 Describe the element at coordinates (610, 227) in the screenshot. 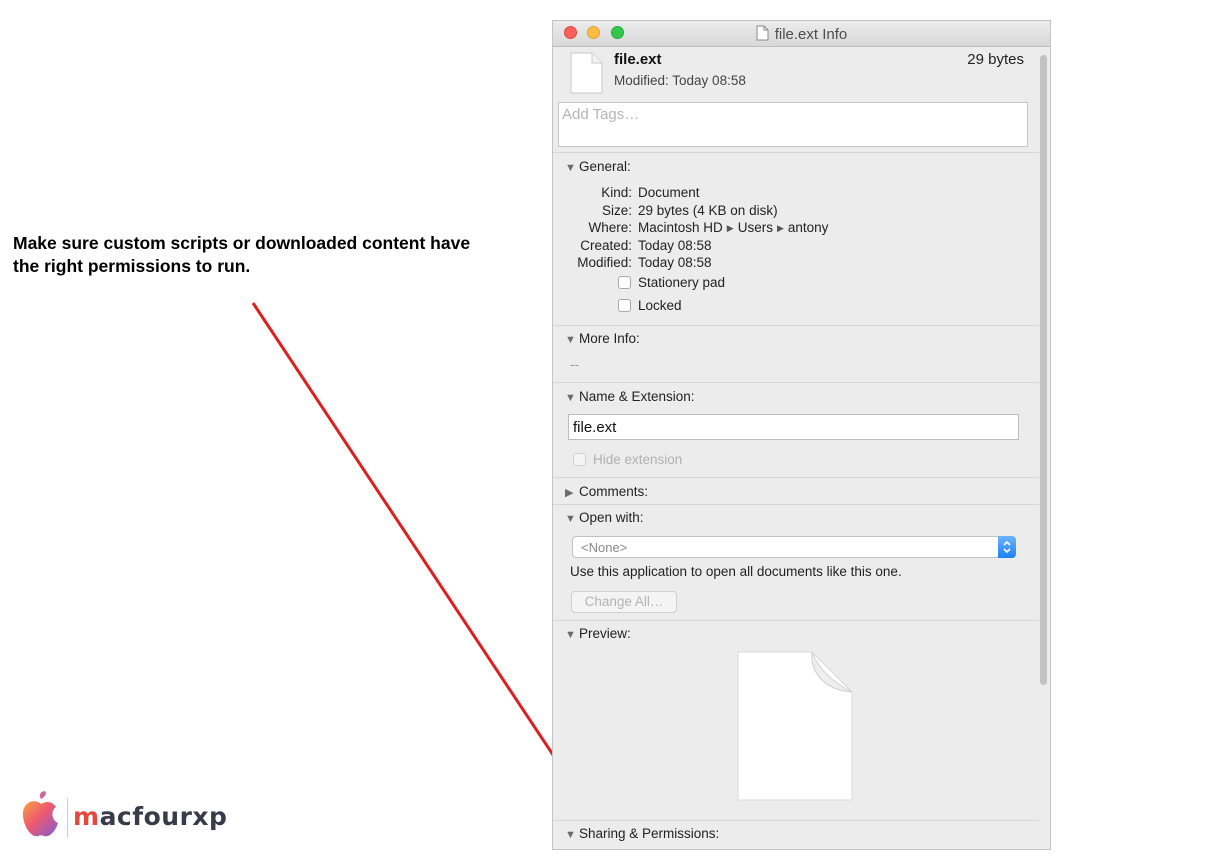

I see `where-key: Where:` at that location.